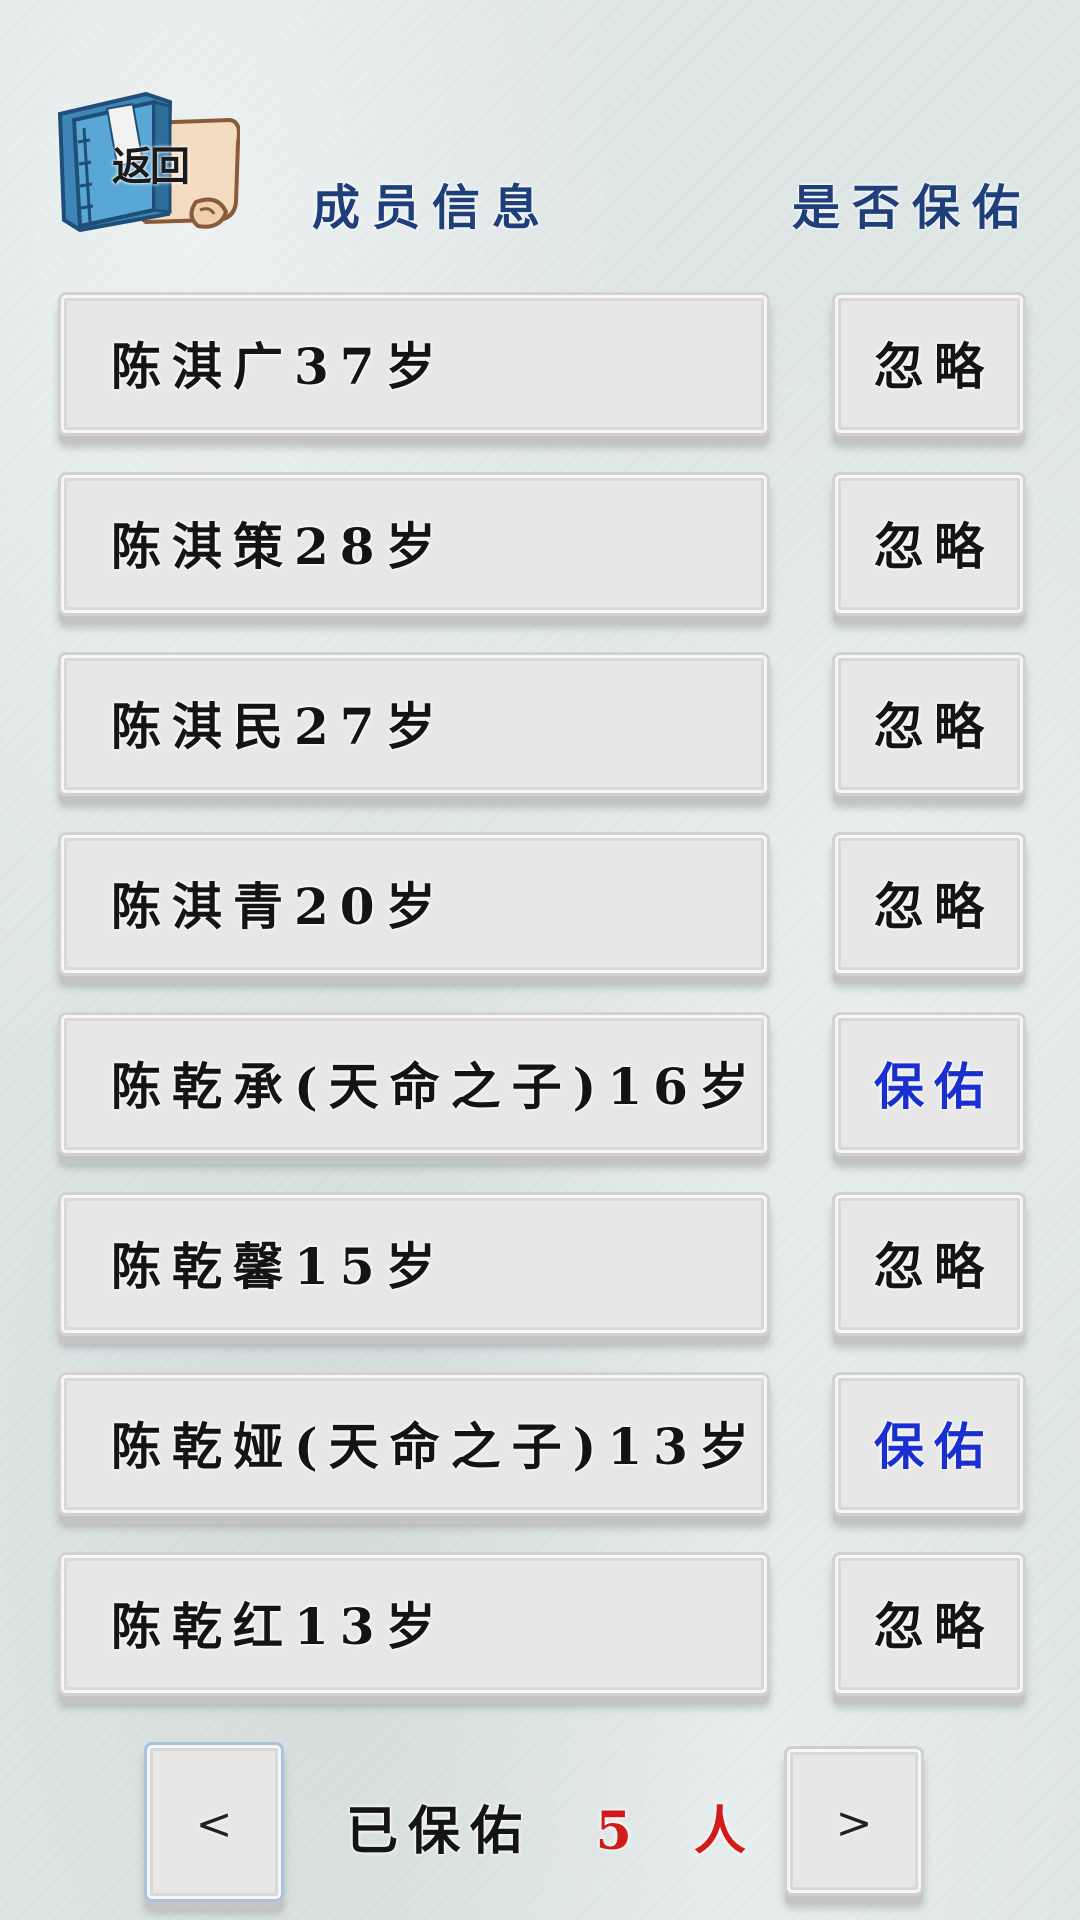  I want to click on member-row: 陈乾娅(天命之子)13岁 保佑, so click(540, 1452).